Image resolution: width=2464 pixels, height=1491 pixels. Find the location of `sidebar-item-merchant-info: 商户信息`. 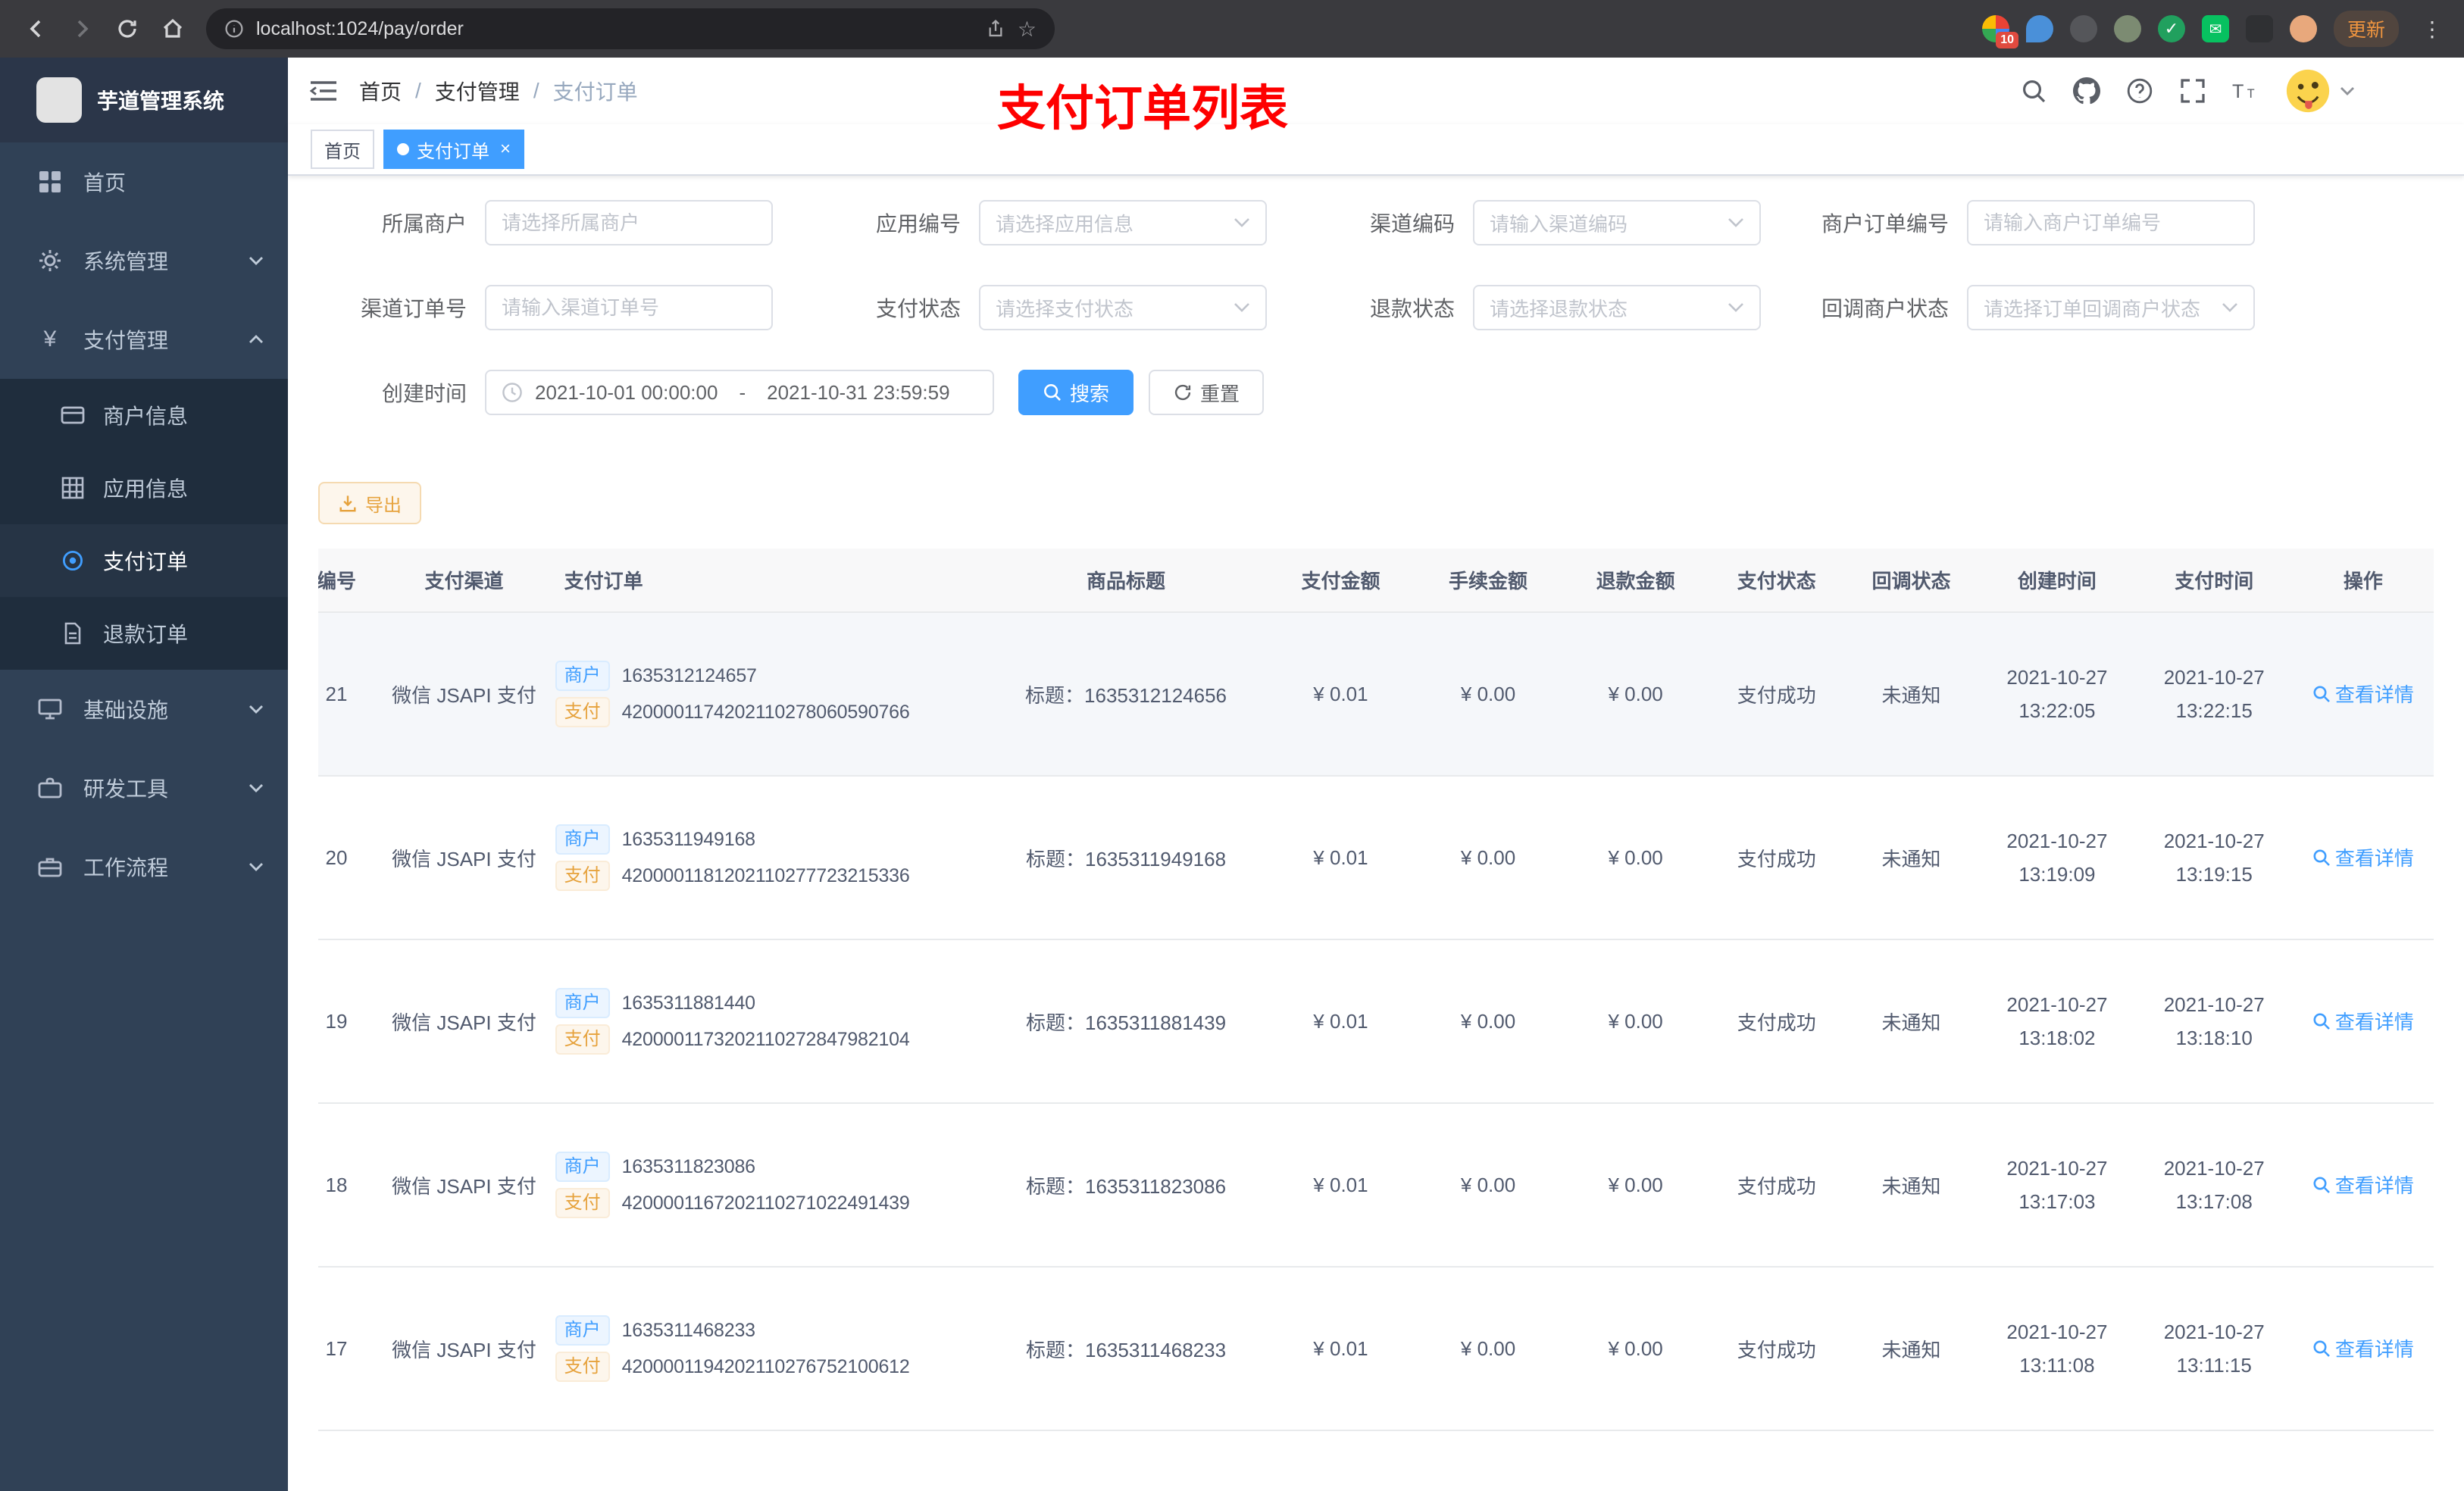

sidebar-item-merchant-info: 商户信息 is located at coordinates (144, 415).